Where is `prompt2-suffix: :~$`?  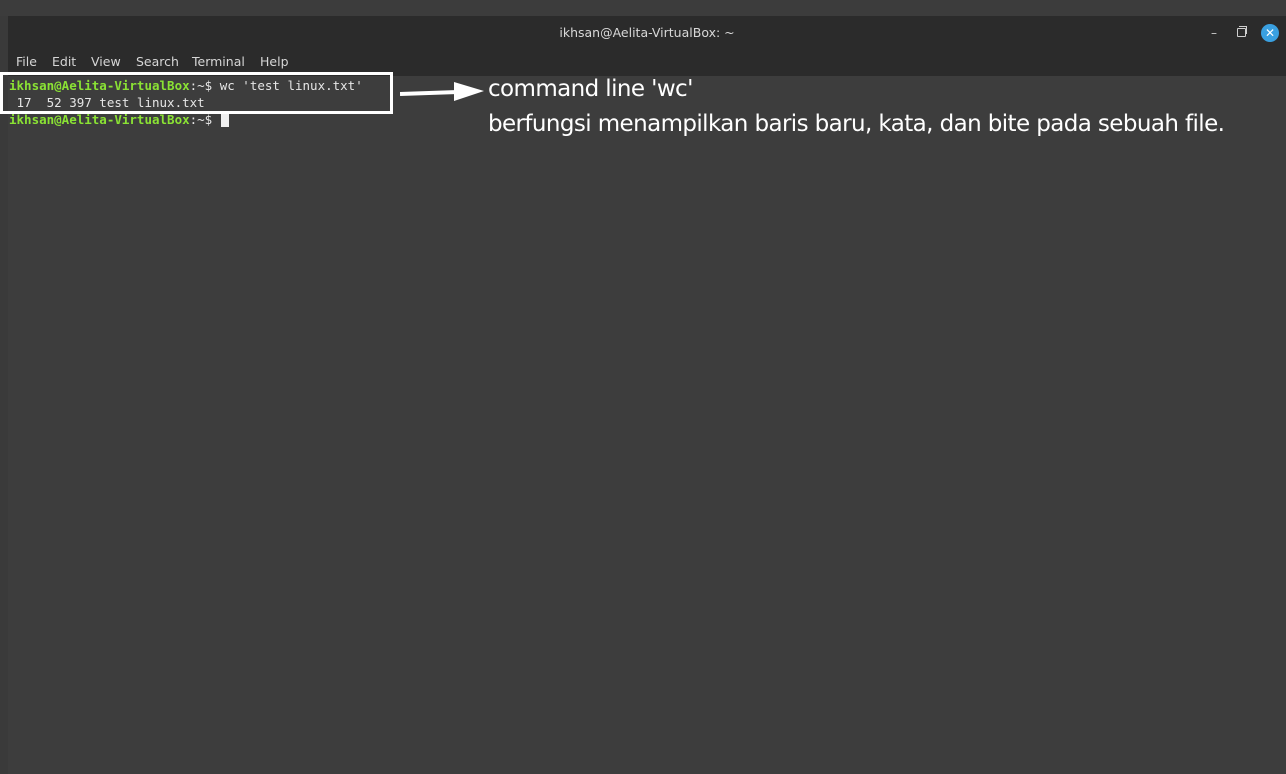
prompt2-suffix: :~$ is located at coordinates (204, 119).